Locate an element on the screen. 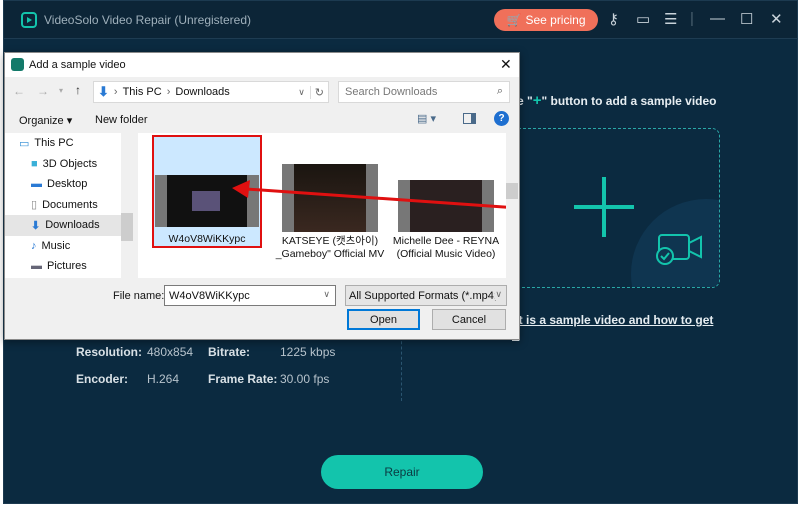 The image size is (800, 507). cube-icon: ■ is located at coordinates (34, 163).